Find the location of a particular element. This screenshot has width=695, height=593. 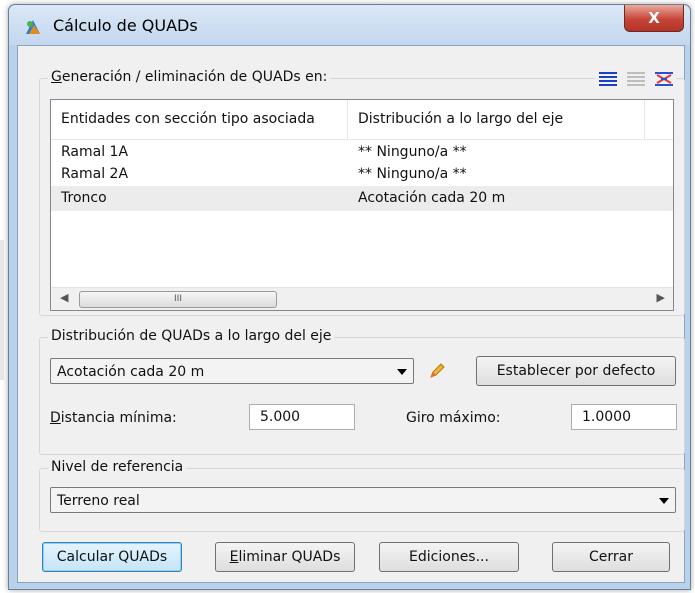

min-distance-field: 5.000 is located at coordinates (302, 417).